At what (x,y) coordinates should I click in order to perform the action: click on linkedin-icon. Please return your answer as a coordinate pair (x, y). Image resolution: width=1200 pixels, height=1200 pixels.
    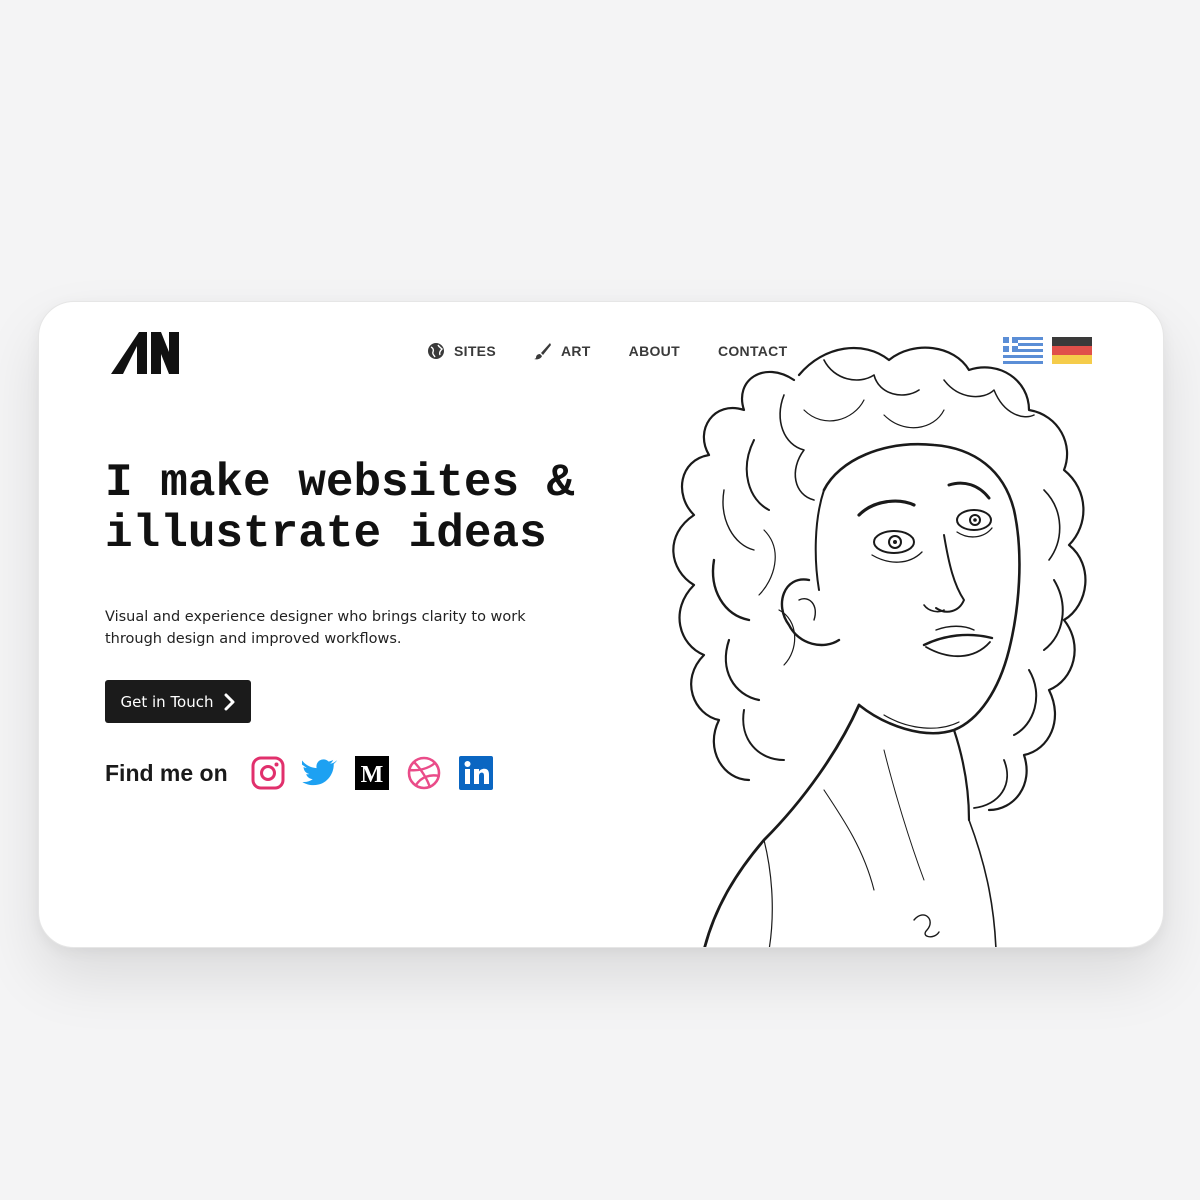
    Looking at the image, I should click on (476, 773).